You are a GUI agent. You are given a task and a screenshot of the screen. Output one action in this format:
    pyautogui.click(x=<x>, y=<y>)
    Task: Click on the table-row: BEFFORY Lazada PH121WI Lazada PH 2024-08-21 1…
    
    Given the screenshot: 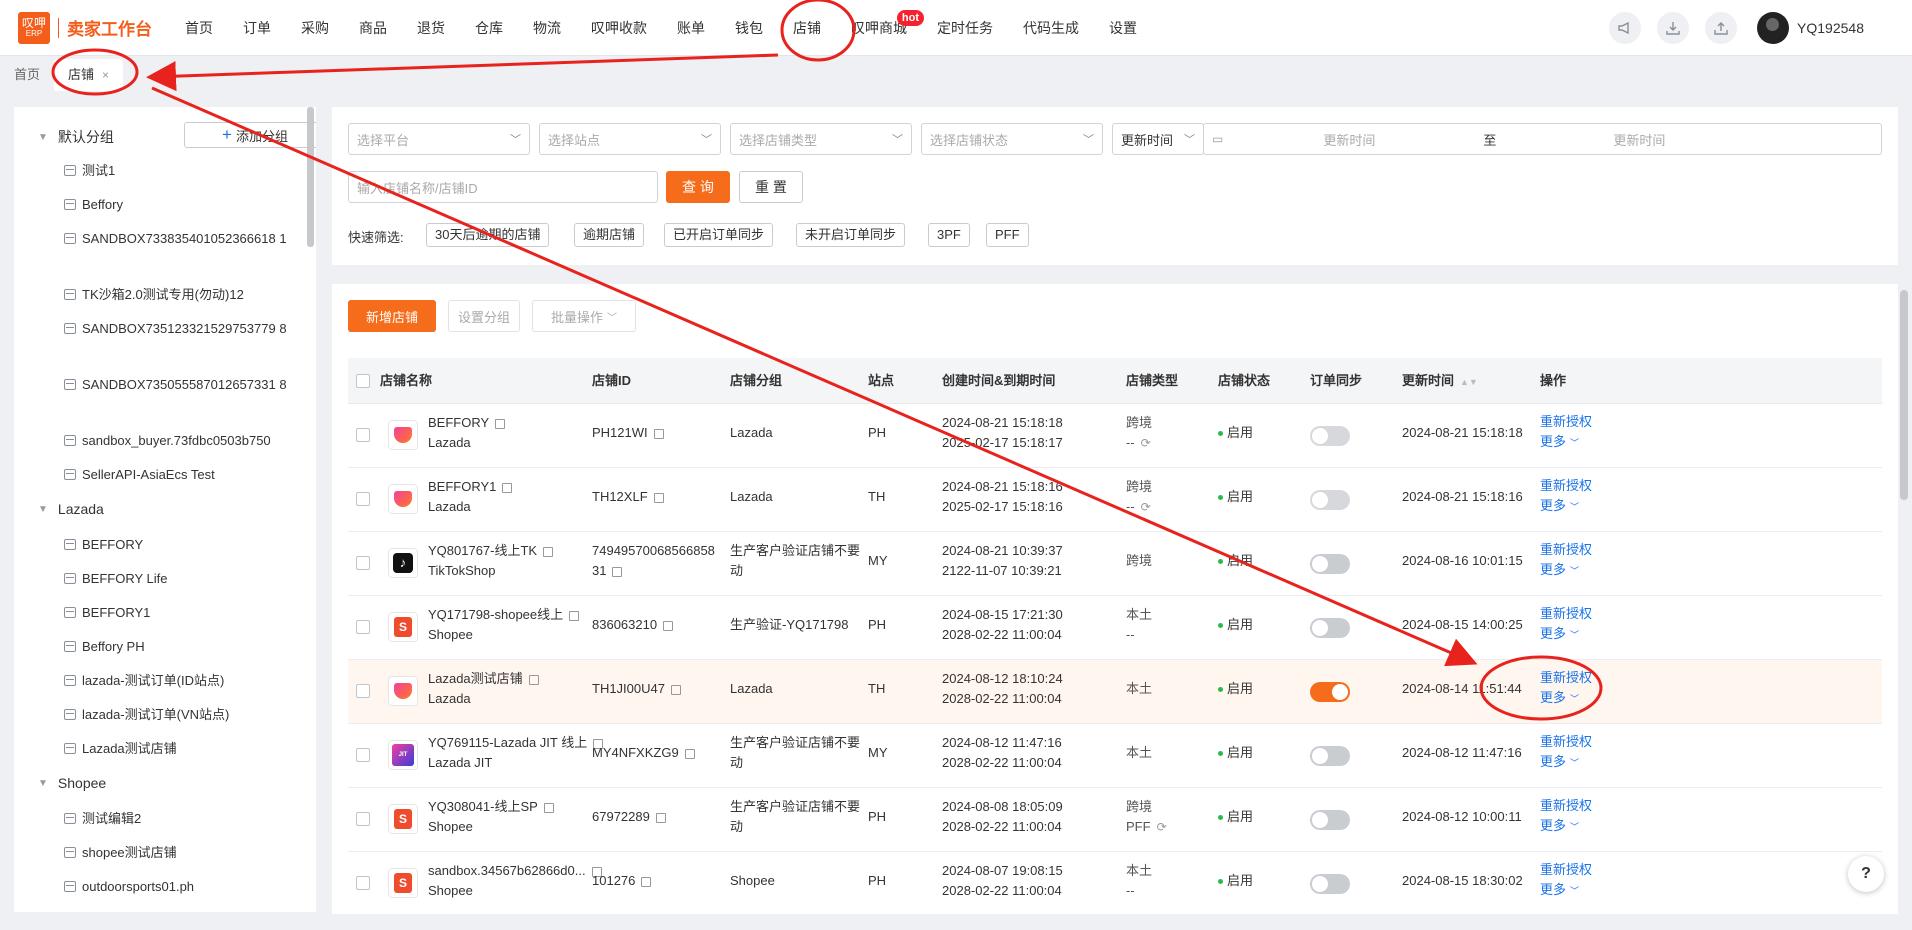 What is the action you would take?
    pyautogui.click(x=1115, y=436)
    